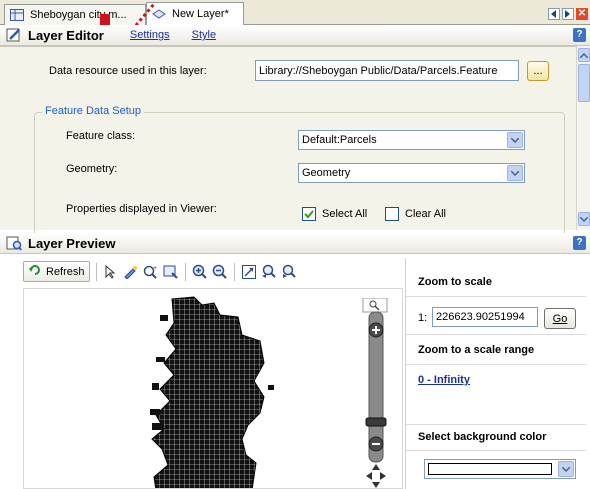 Image resolution: width=590 pixels, height=489 pixels. I want to click on chevron-up-icon, so click(584, 55).